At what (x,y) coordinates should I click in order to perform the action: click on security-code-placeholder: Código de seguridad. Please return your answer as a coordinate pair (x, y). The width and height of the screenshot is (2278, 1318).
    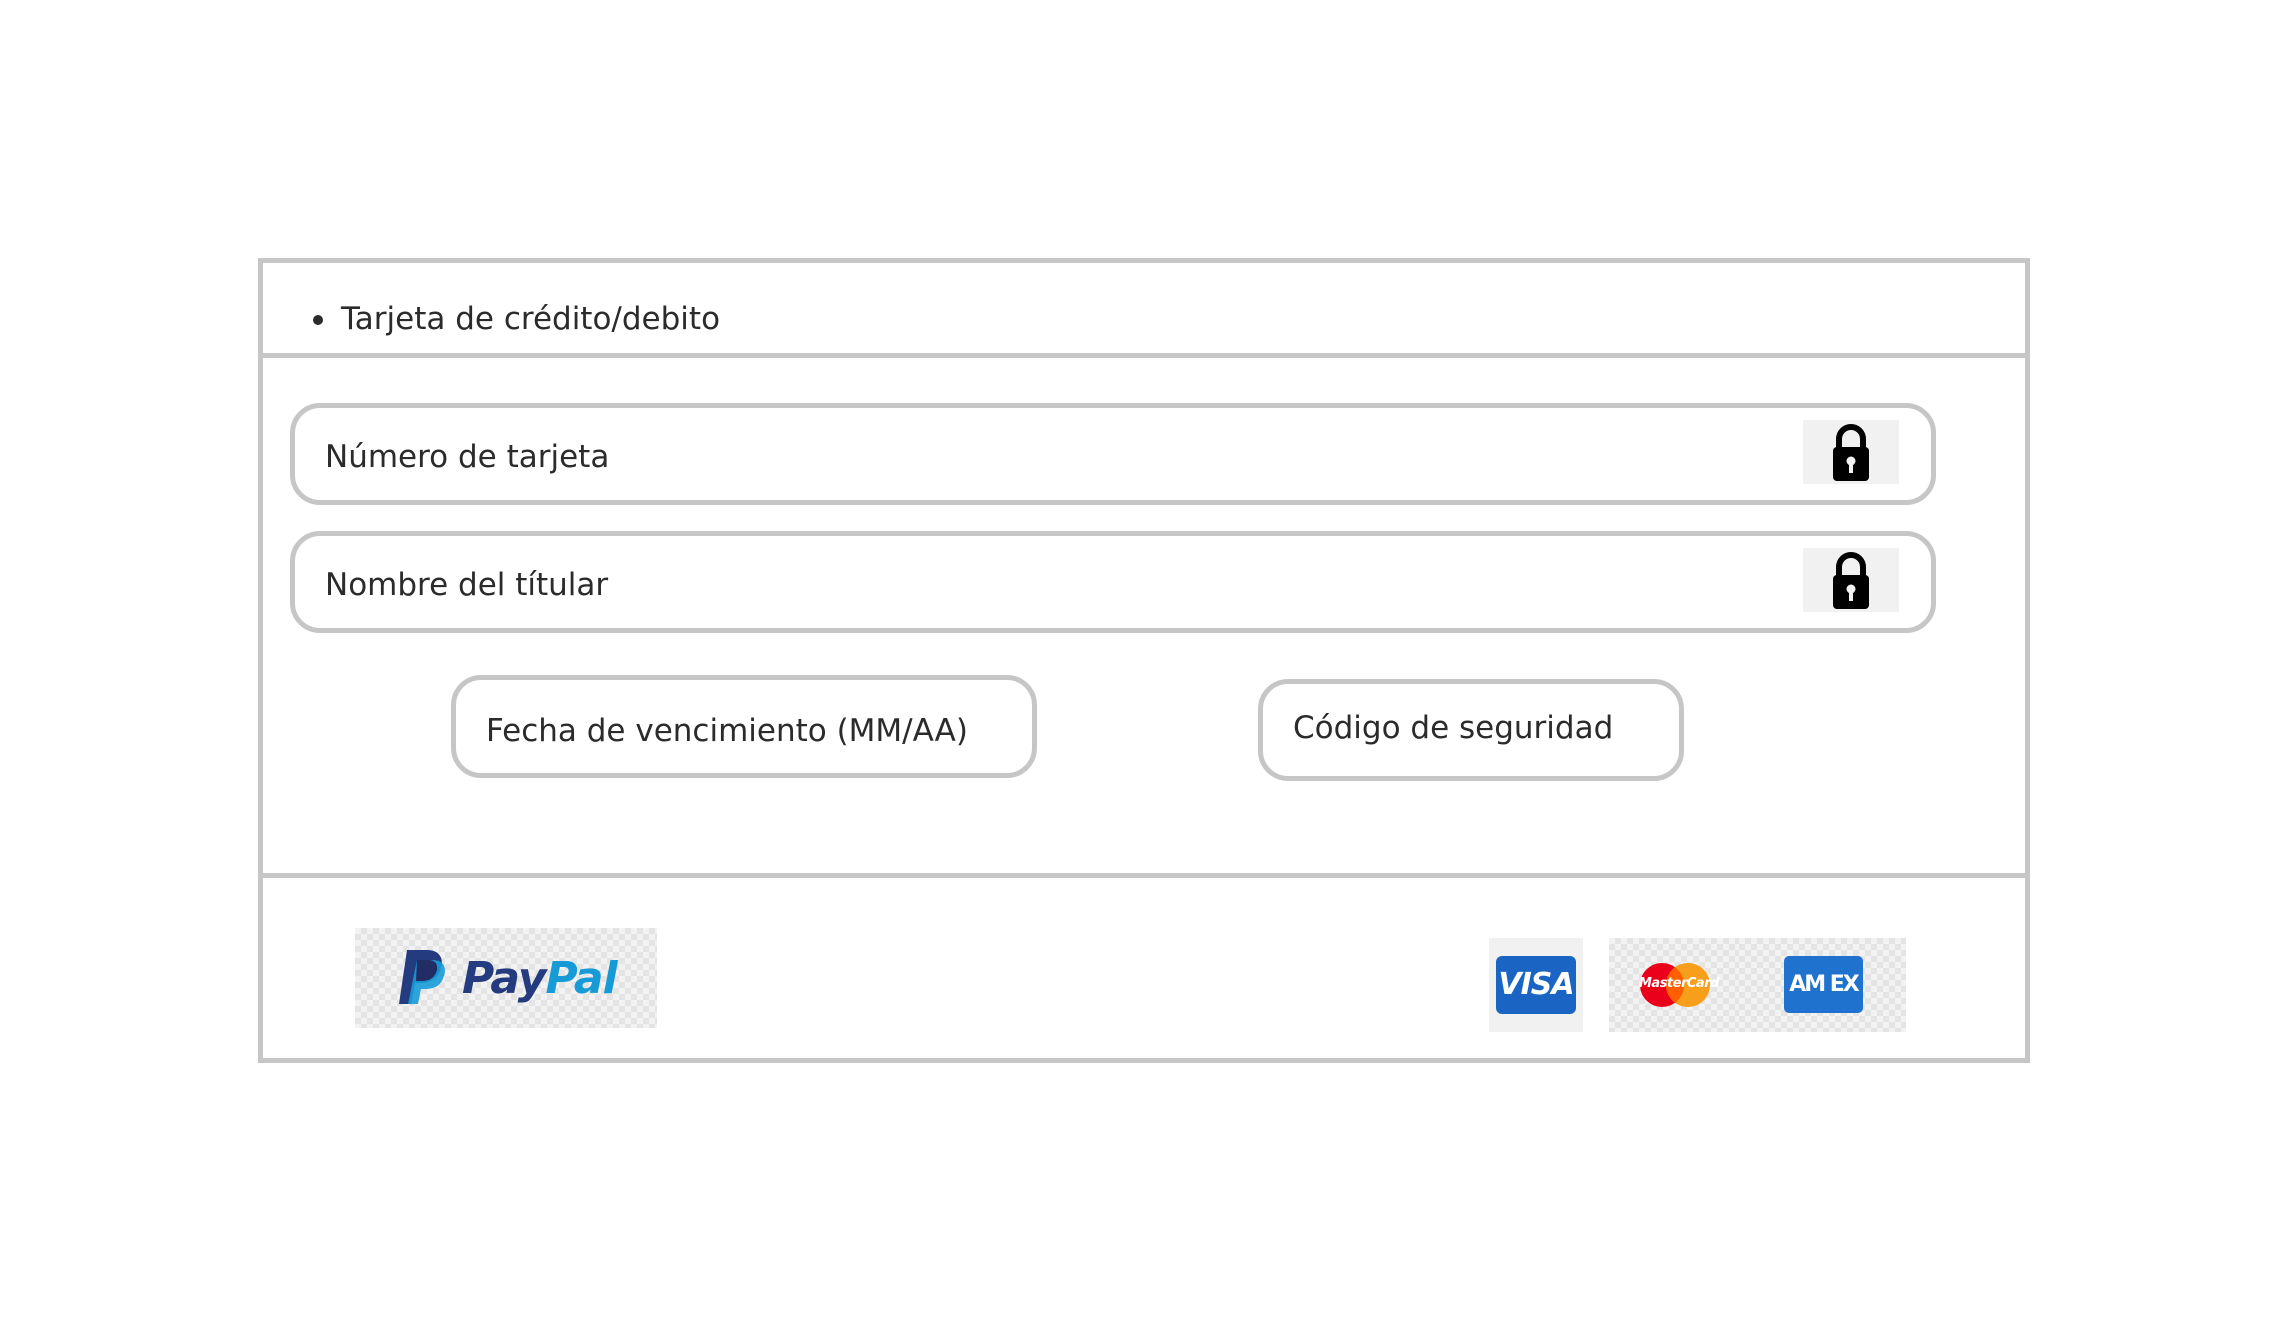
    Looking at the image, I should click on (1453, 728).